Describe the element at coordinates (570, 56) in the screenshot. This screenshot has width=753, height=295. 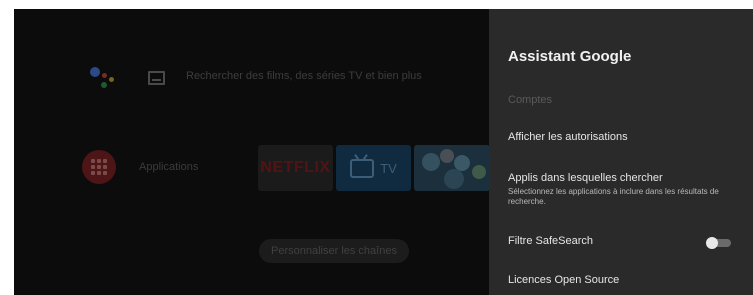
I see `panel-title: Assistant Google` at that location.